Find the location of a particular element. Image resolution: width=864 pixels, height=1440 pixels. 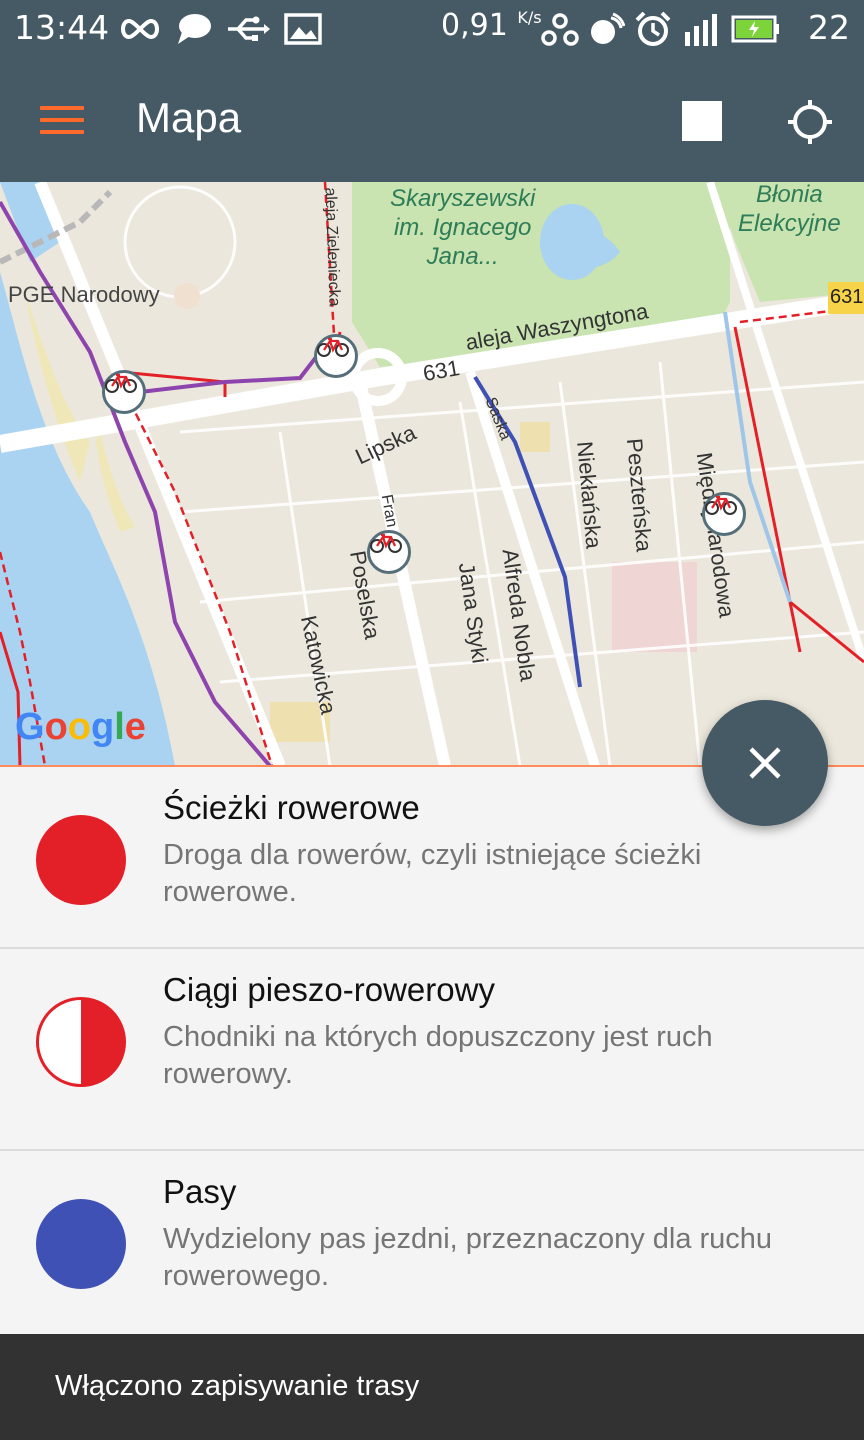

legend-swatch-solid-blue is located at coordinates (81, 1244).